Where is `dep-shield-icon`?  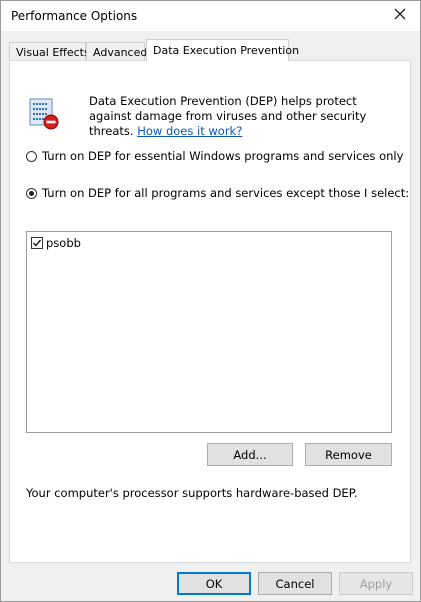 dep-shield-icon is located at coordinates (44, 114).